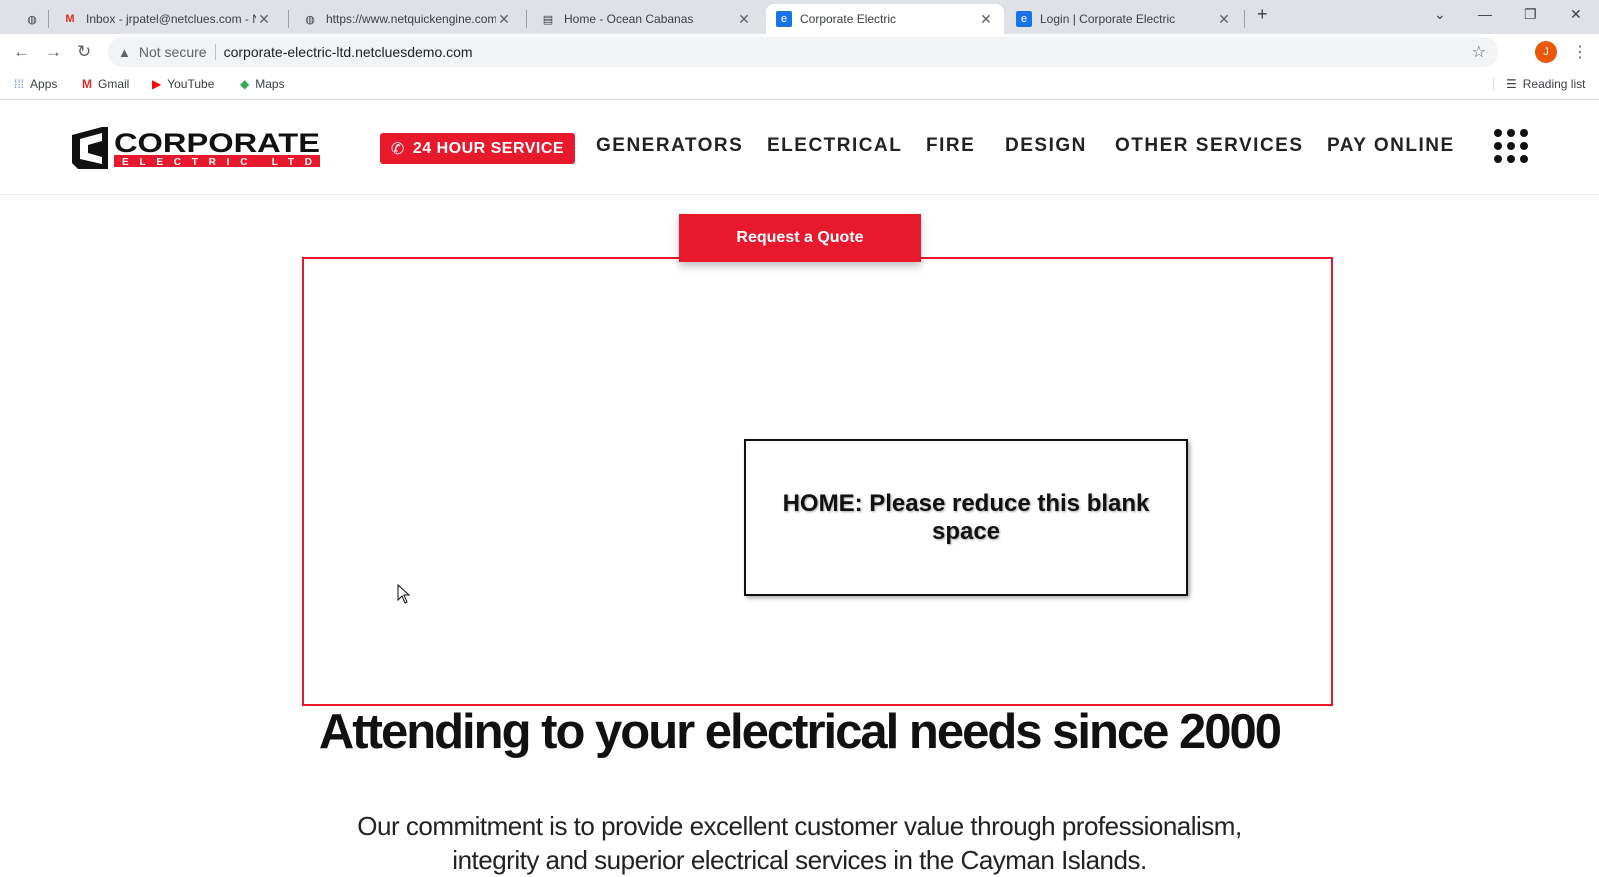 Image resolution: width=1599 pixels, height=877 pixels. I want to click on grid-menu-icon, so click(1513, 148).